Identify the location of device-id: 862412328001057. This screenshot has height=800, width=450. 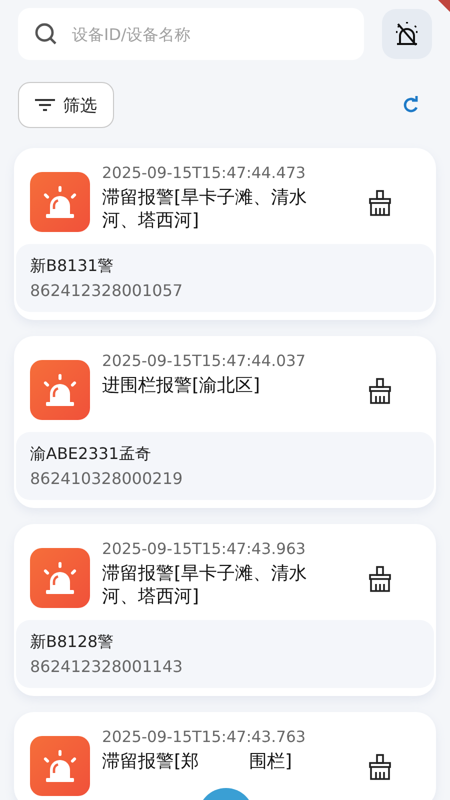
(107, 290).